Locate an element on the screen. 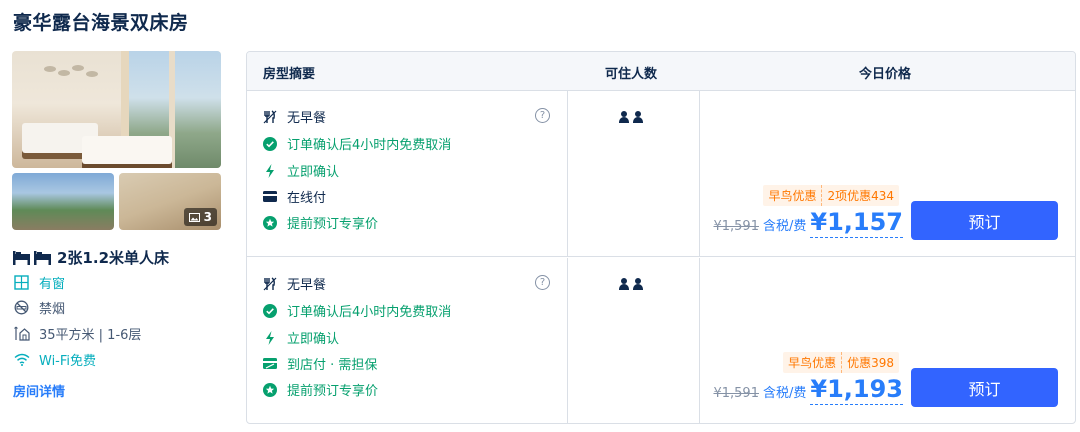 This screenshot has height=432, width=1080. photo-count-badge: 3 is located at coordinates (200, 217).